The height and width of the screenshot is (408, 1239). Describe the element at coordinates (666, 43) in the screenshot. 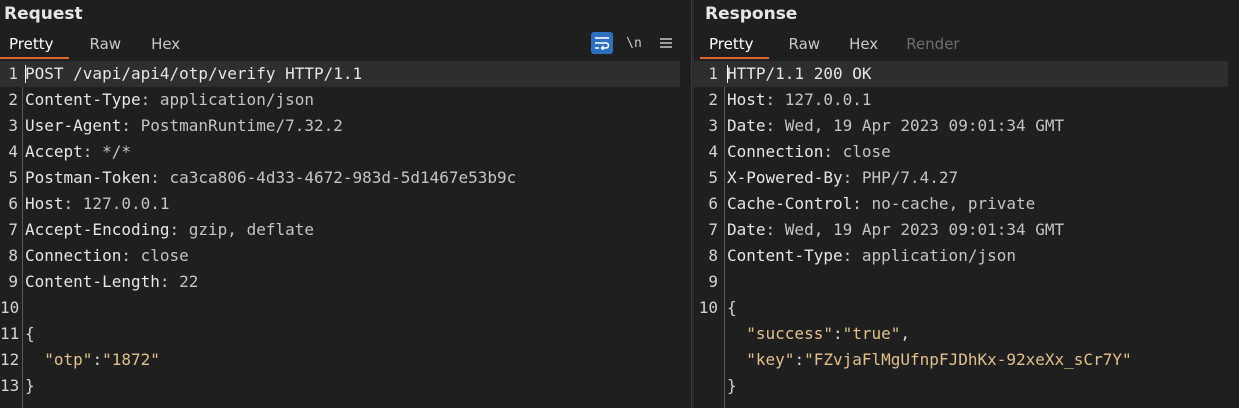

I see `menu-icon` at that location.